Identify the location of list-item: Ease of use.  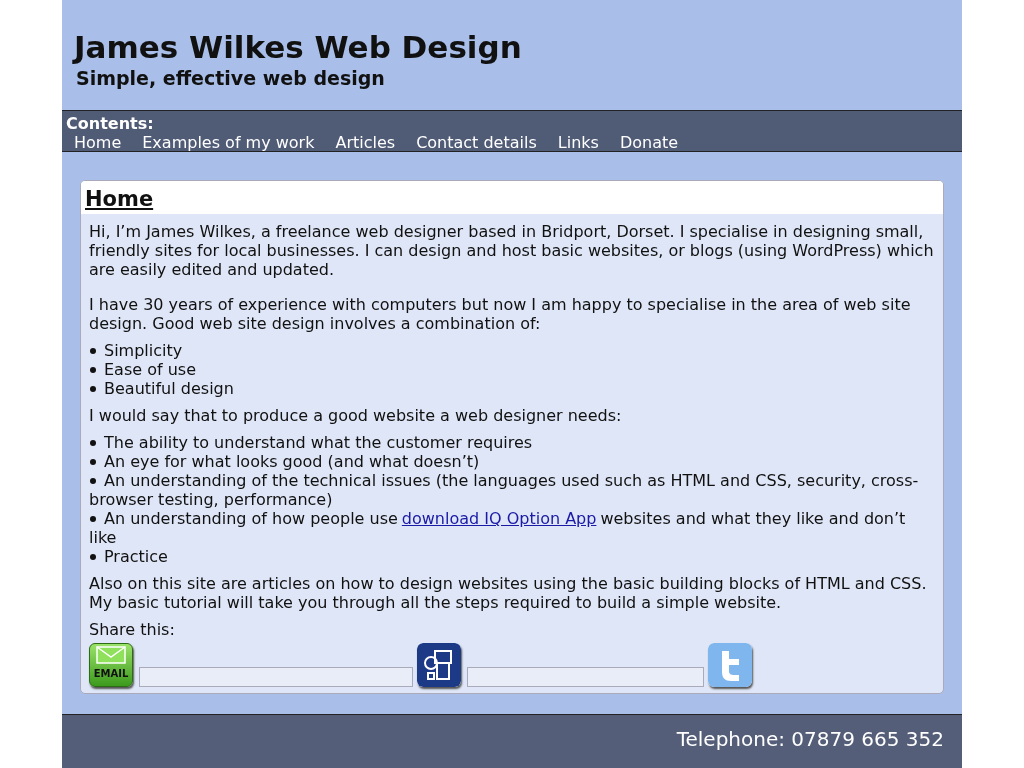
(512, 369).